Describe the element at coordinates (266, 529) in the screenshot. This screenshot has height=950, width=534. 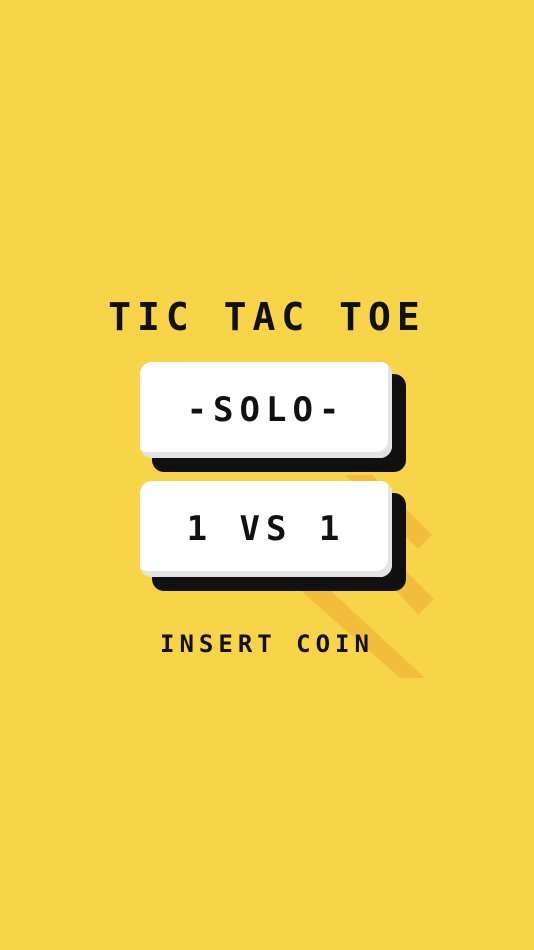
I see `versus-button: 1 VS 1` at that location.